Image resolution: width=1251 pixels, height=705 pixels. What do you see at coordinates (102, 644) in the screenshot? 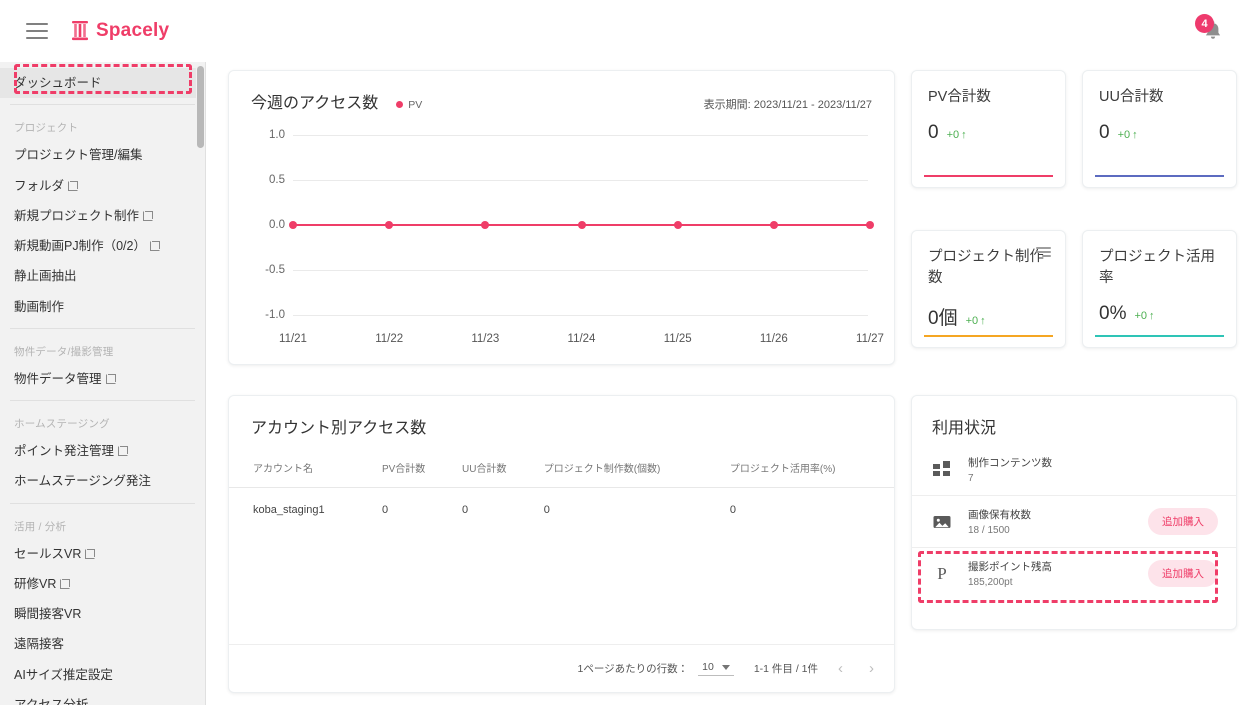
I see `sidebar-item: 遠隔接客` at bounding box center [102, 644].